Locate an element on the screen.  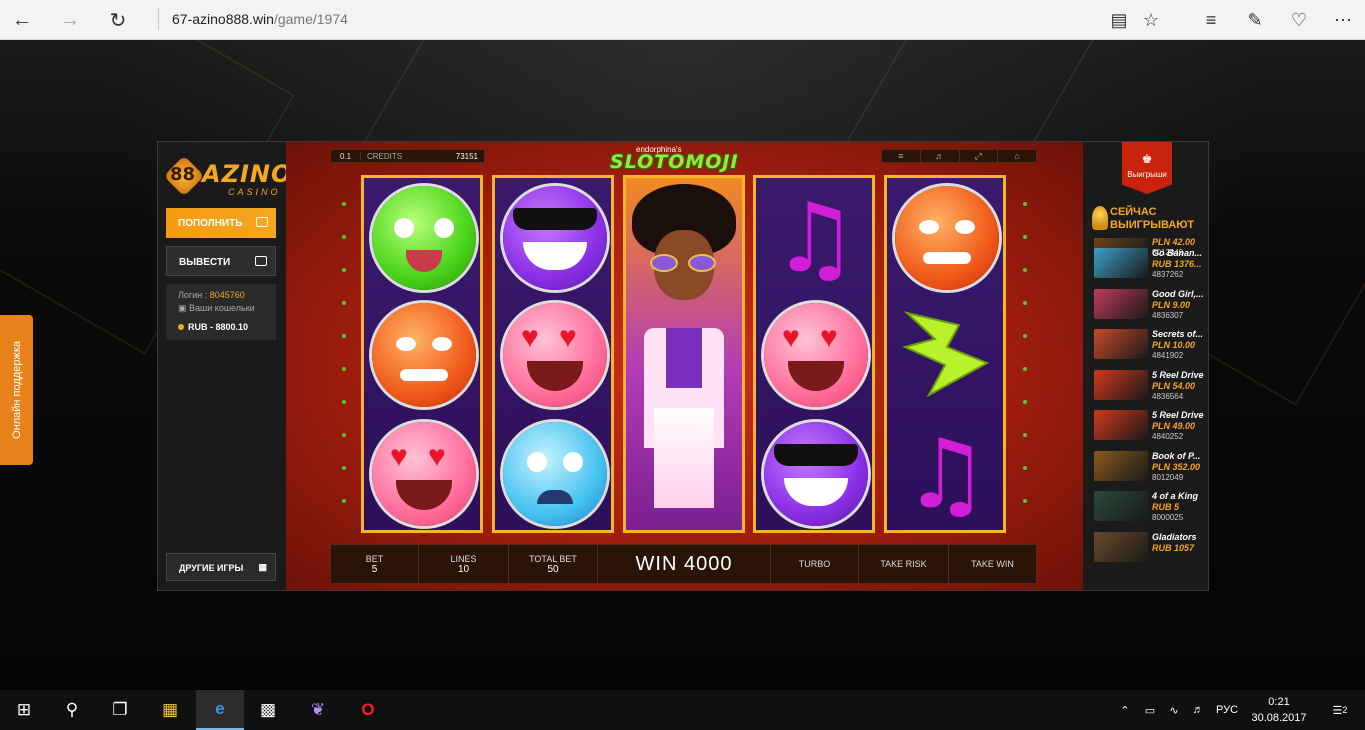
volume-icon: ♬ is located at coordinates (1198, 710).